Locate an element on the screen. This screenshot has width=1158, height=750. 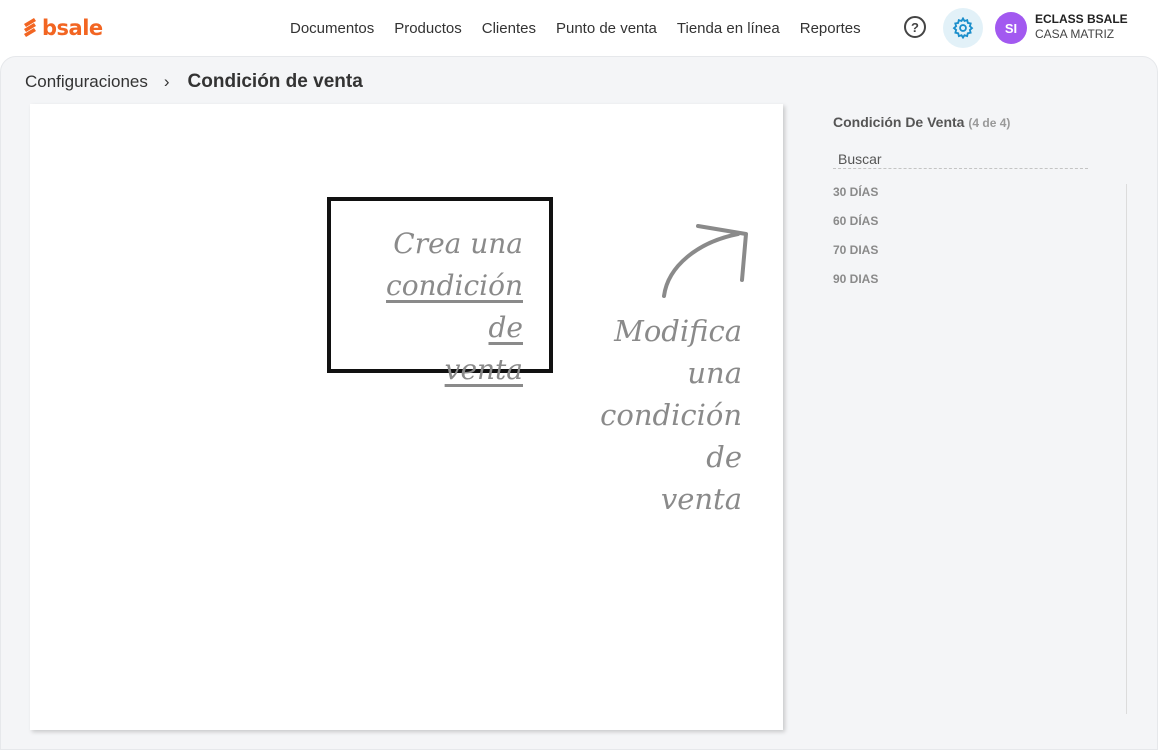
user-menu: ECLASS BSALE CASA MATRIZ is located at coordinates (1081, 27).